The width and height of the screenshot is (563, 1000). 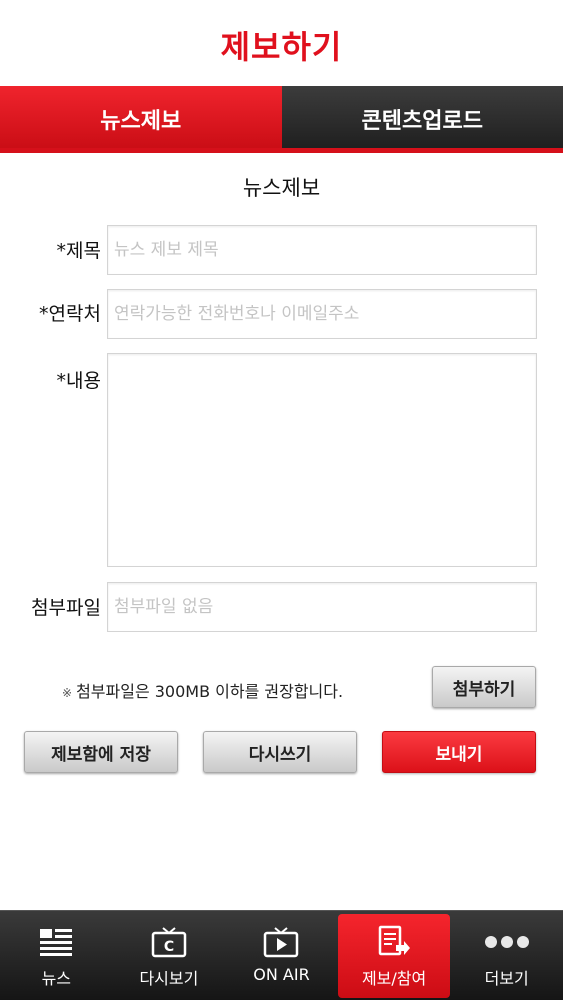 I want to click on nav-on-air: ON AIR, so click(x=281, y=955).